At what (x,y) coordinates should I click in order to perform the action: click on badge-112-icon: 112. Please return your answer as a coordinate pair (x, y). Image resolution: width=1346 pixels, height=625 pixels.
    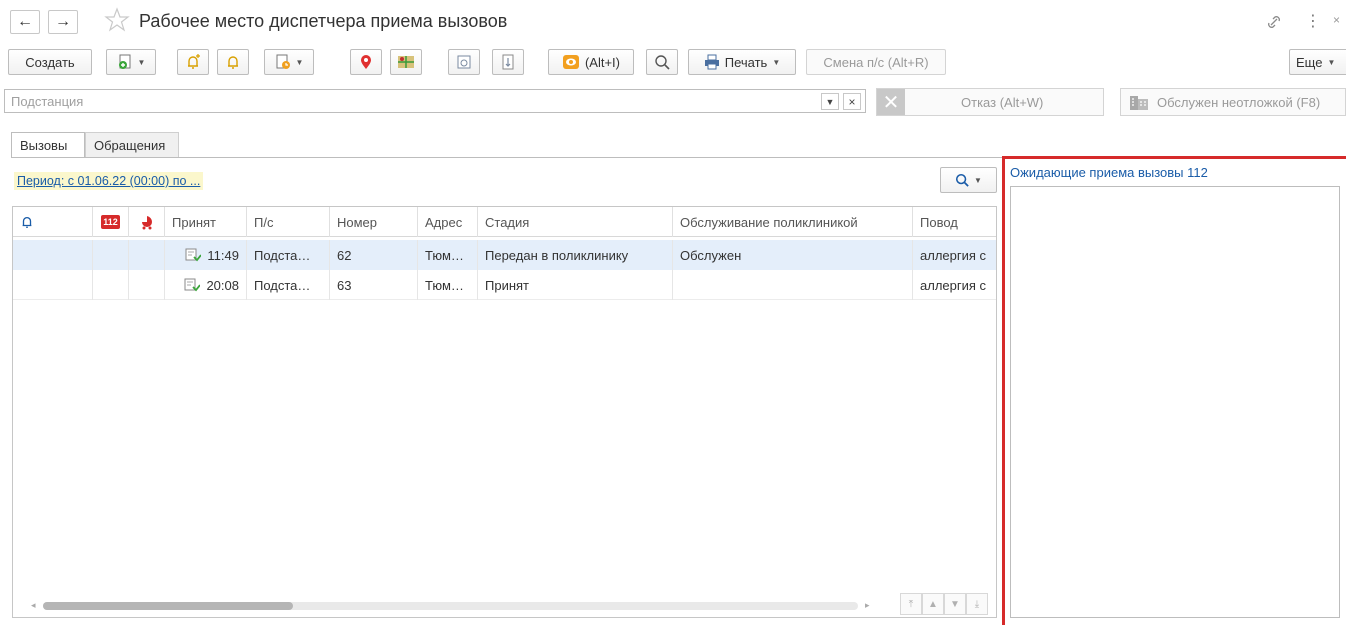
    Looking at the image, I should click on (110, 222).